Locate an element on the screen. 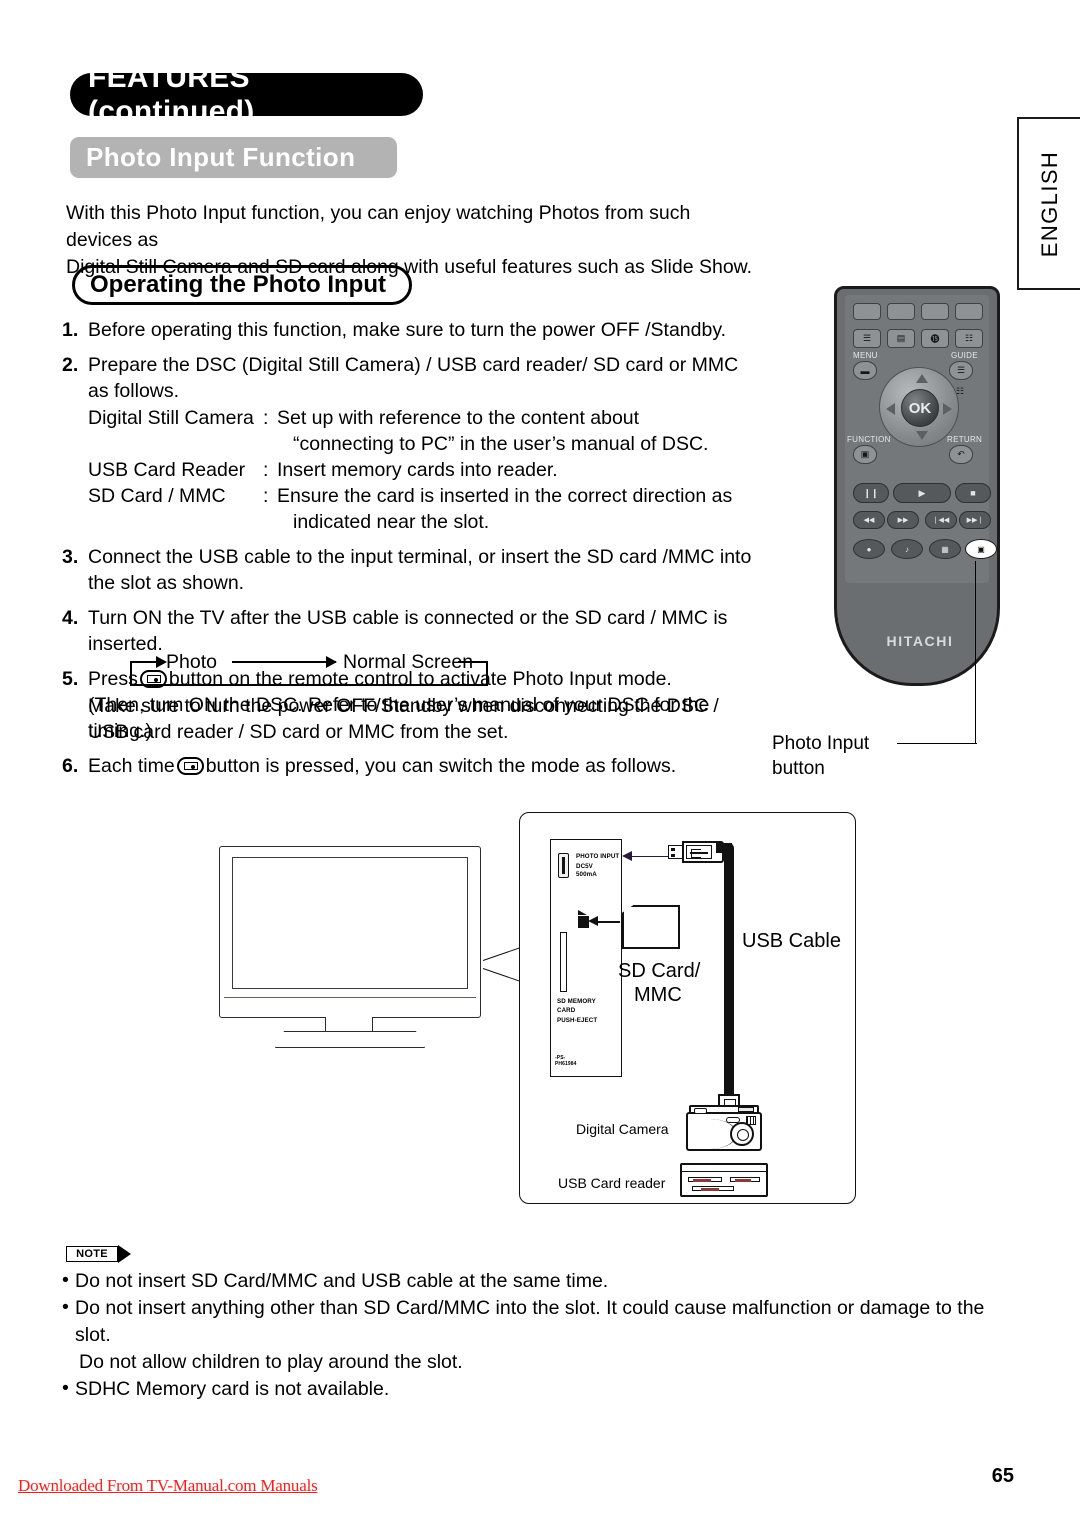 Image resolution: width=1080 pixels, height=1528 pixels. digital-camera-illustration is located at coordinates (724, 1128).